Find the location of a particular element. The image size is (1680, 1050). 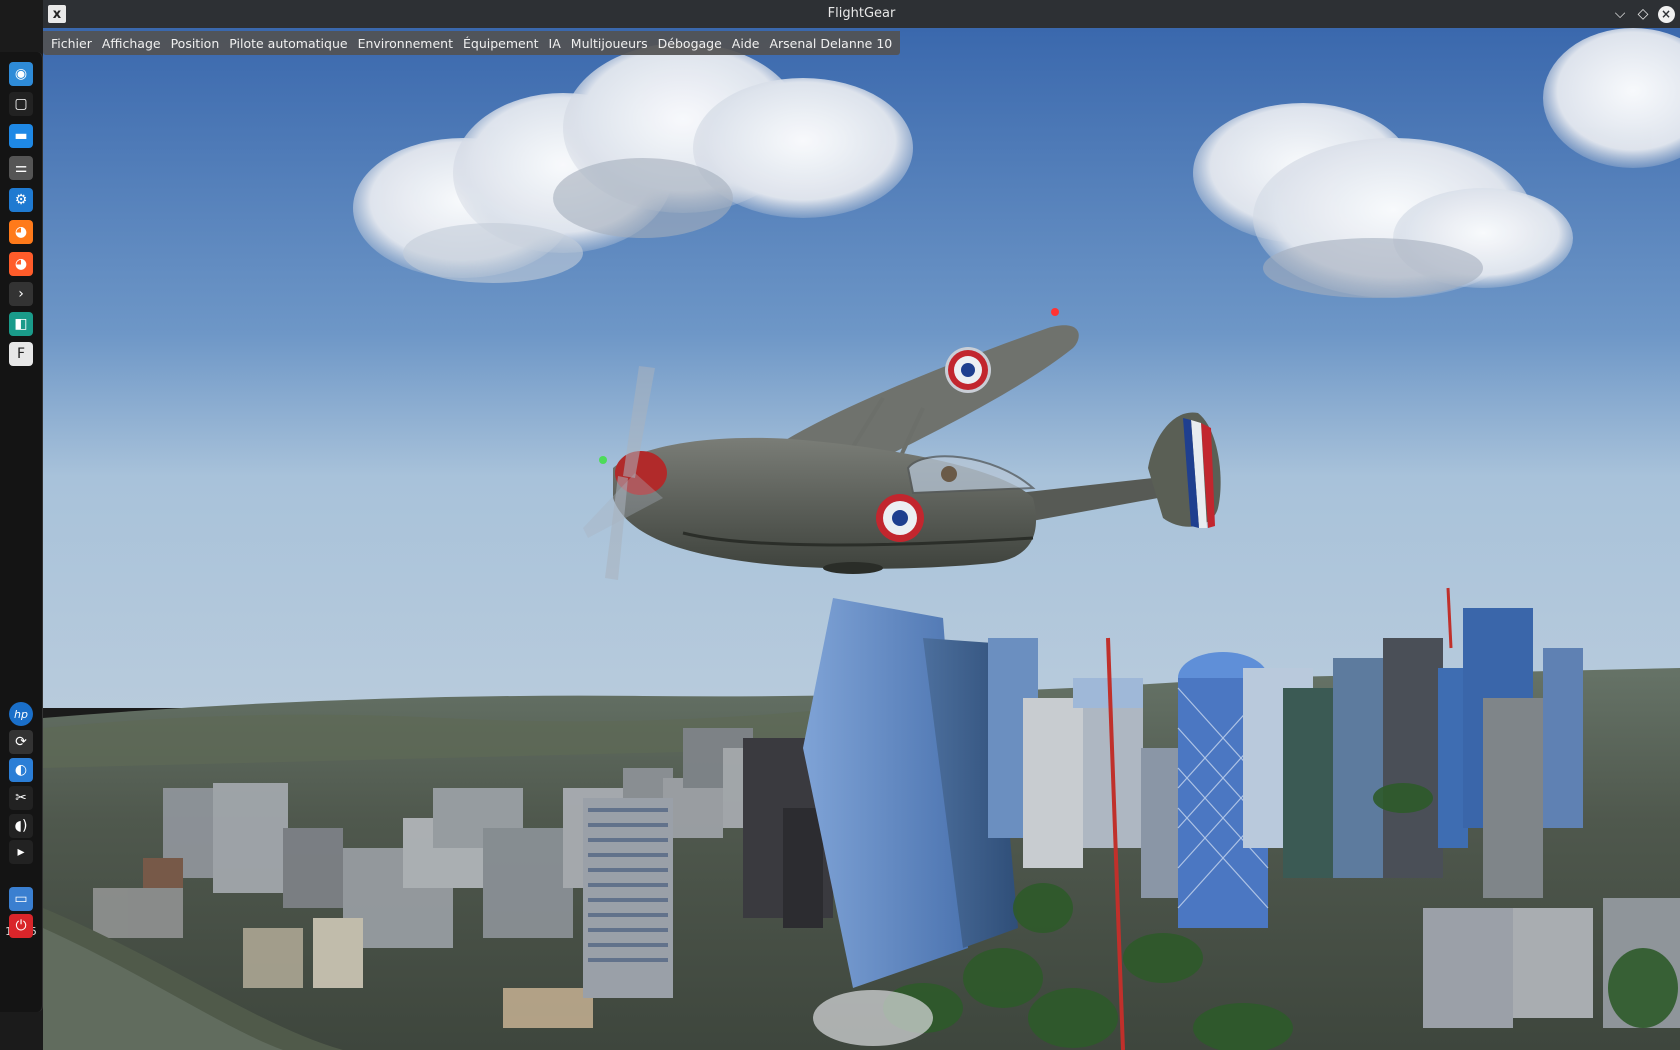

menu-environnement: Environnement is located at coordinates (405, 43).